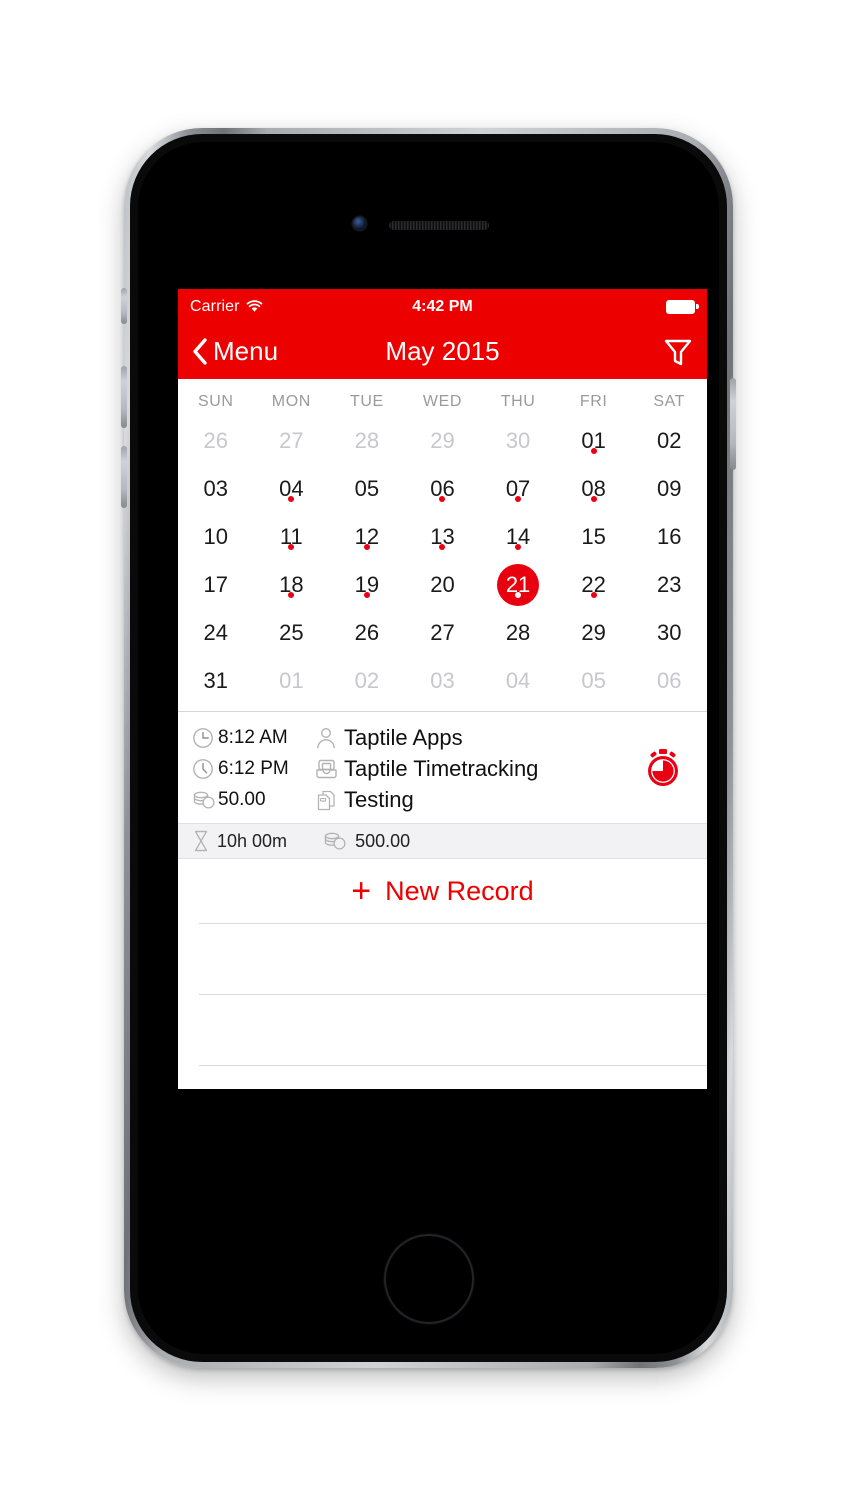 Image resolution: width=857 pixels, height=1500 pixels. Describe the element at coordinates (359, 223) in the screenshot. I see `front-camera-icon` at that location.